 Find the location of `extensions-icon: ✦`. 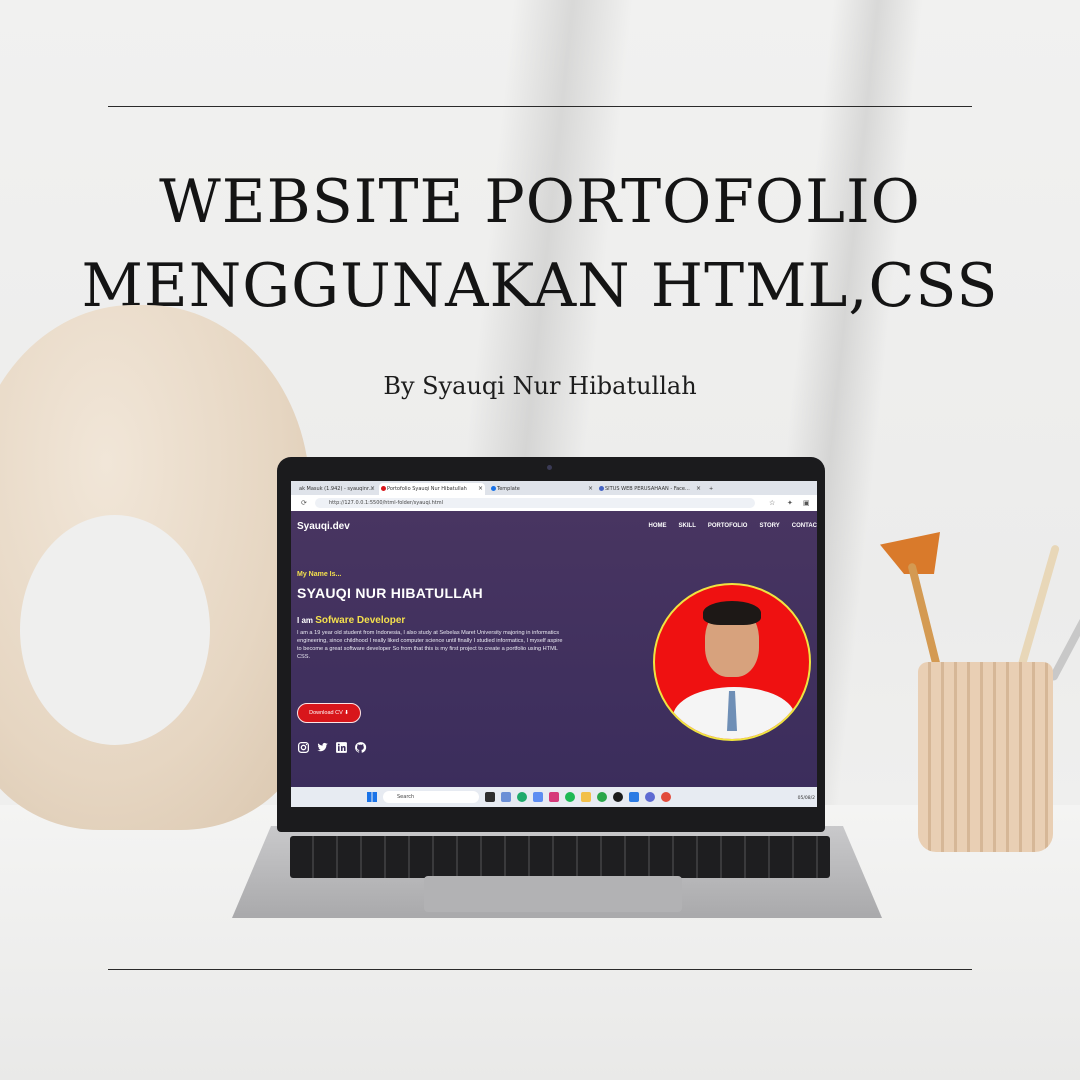

extensions-icon: ✦ is located at coordinates (790, 503).